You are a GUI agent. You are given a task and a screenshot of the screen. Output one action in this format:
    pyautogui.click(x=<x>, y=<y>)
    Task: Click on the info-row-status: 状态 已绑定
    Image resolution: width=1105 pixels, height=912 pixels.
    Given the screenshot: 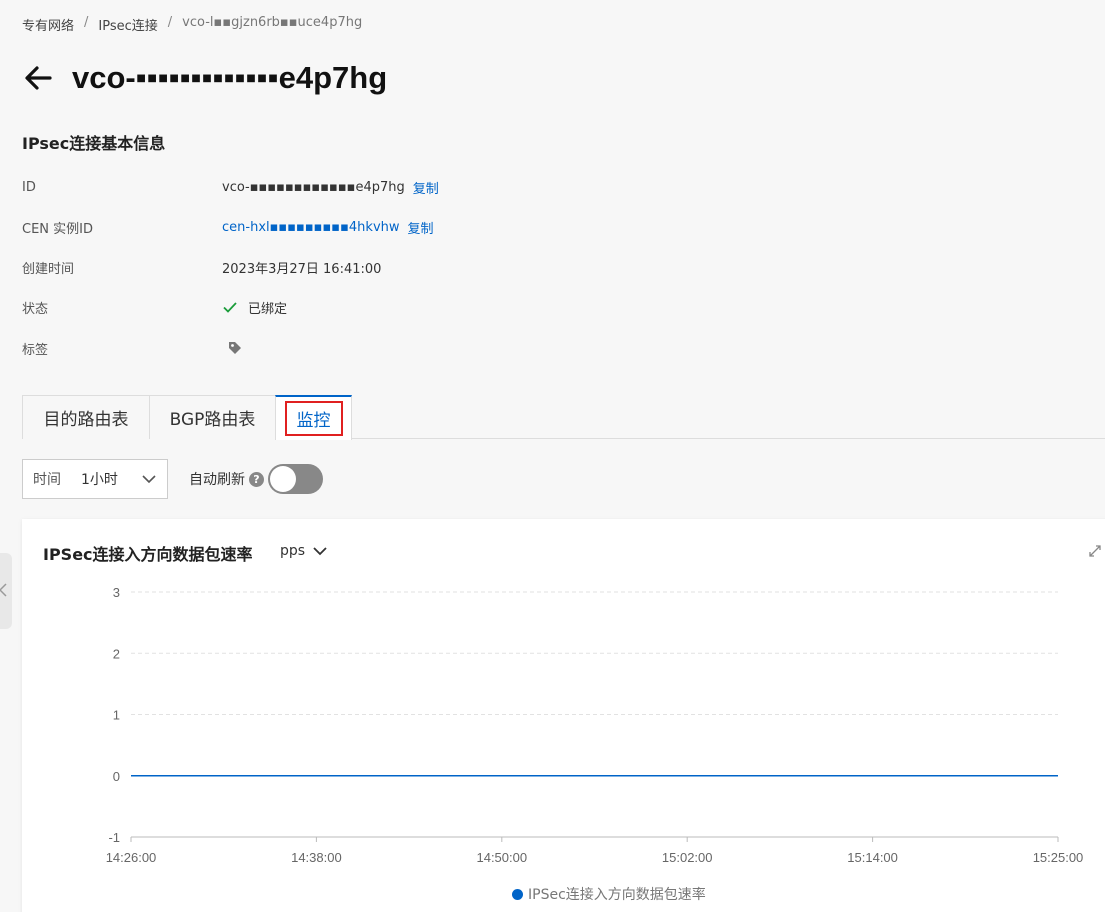 What is the action you would take?
    pyautogui.click(x=154, y=307)
    